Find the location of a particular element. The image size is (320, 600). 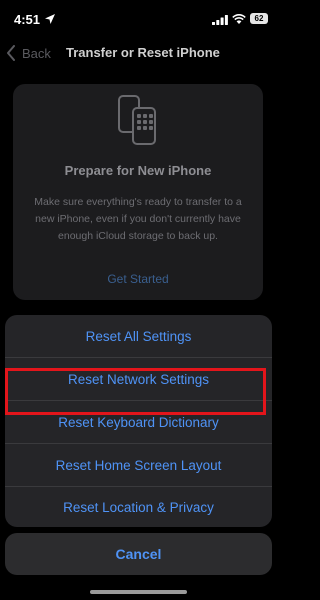

battery-level: 62 is located at coordinates (259, 18).